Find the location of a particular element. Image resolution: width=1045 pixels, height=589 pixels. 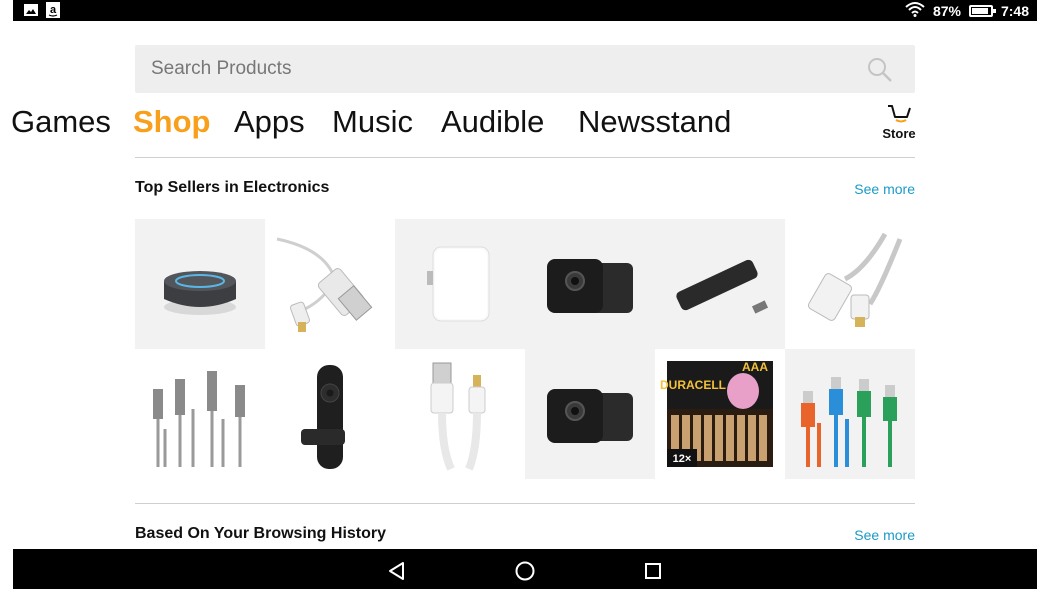

battery-brand: DURACELL is located at coordinates (693, 385).